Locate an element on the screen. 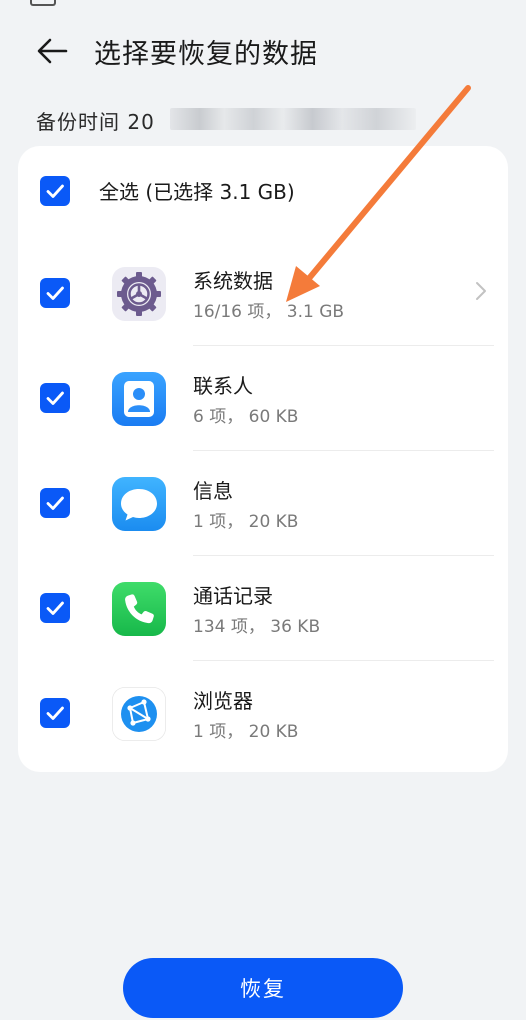 This screenshot has width=526, height=1020. browser-globe-icon is located at coordinates (139, 714).